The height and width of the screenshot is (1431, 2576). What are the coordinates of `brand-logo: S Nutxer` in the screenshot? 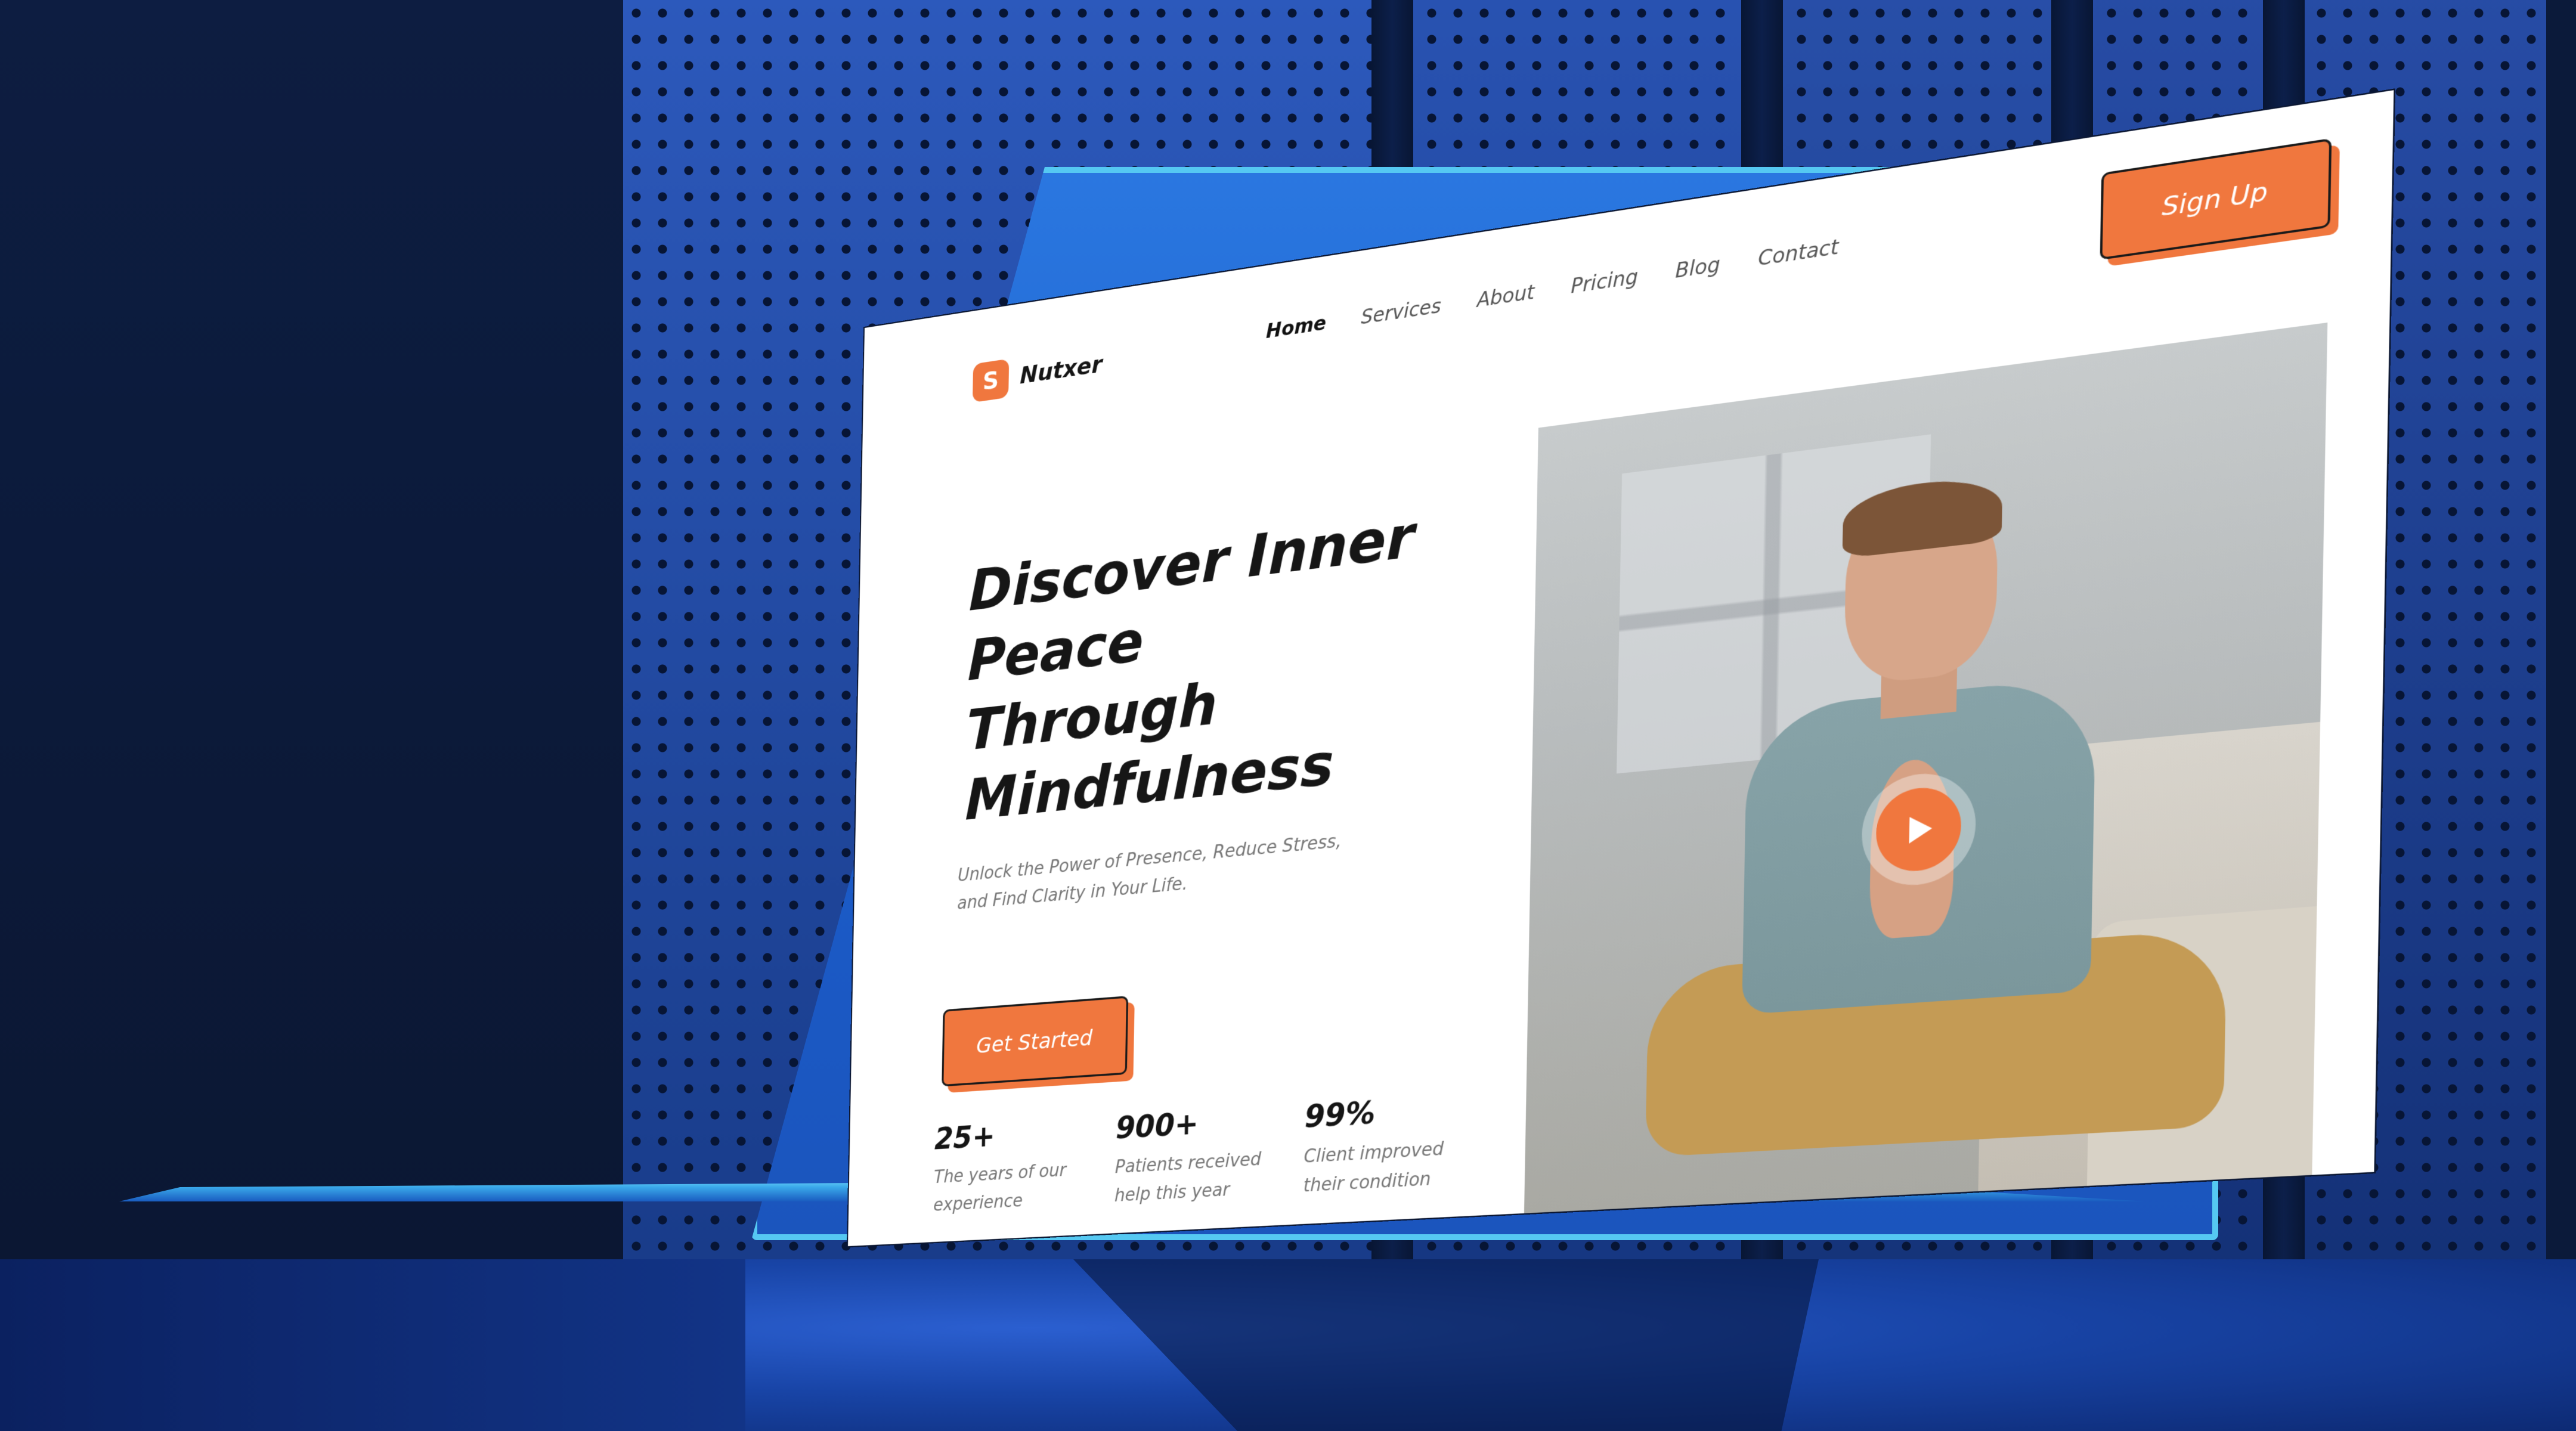 It's located at (1038, 374).